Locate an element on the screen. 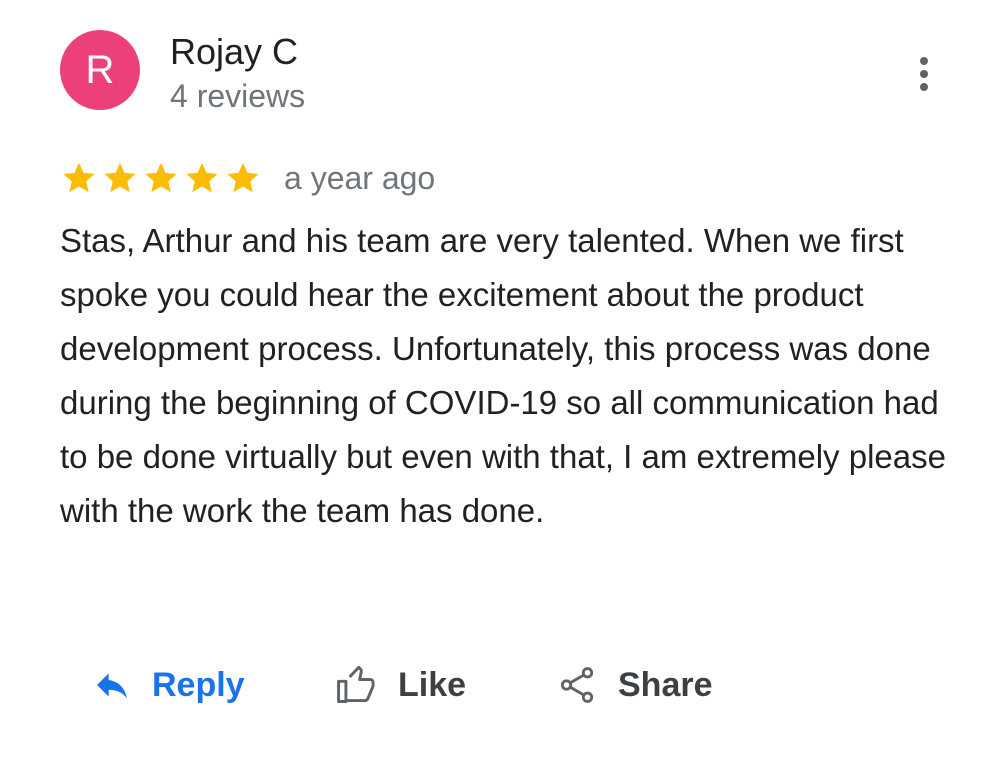 The image size is (1002, 761). share-icon is located at coordinates (577, 685).